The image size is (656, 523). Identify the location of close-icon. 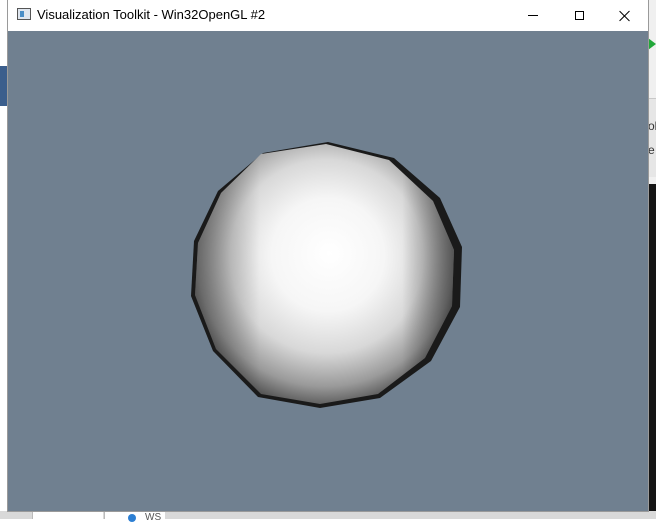
(625, 16).